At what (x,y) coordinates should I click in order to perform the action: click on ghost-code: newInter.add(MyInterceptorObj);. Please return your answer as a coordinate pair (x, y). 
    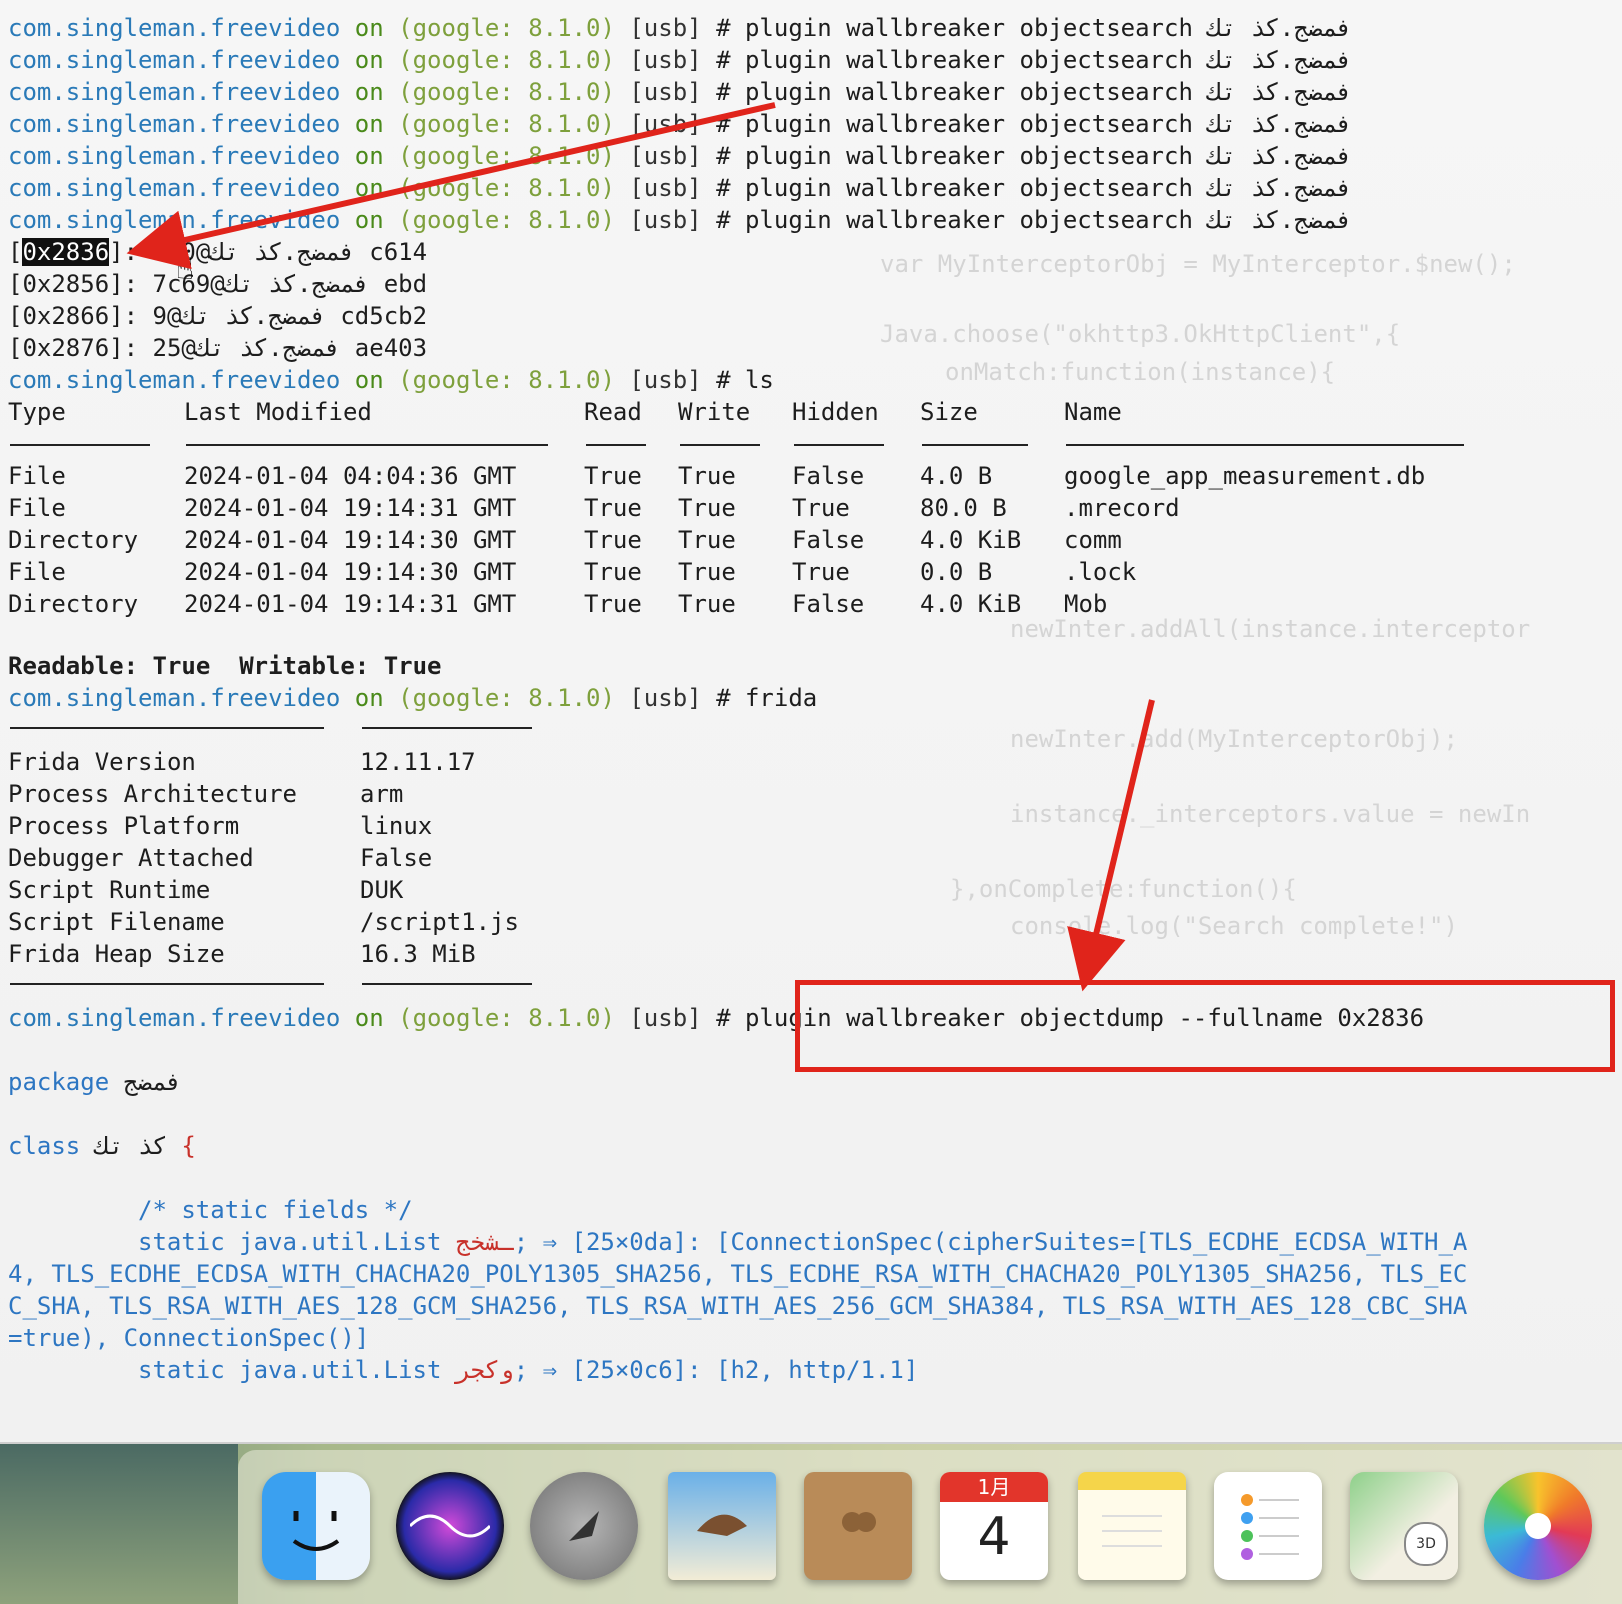
    Looking at the image, I should click on (1234, 739).